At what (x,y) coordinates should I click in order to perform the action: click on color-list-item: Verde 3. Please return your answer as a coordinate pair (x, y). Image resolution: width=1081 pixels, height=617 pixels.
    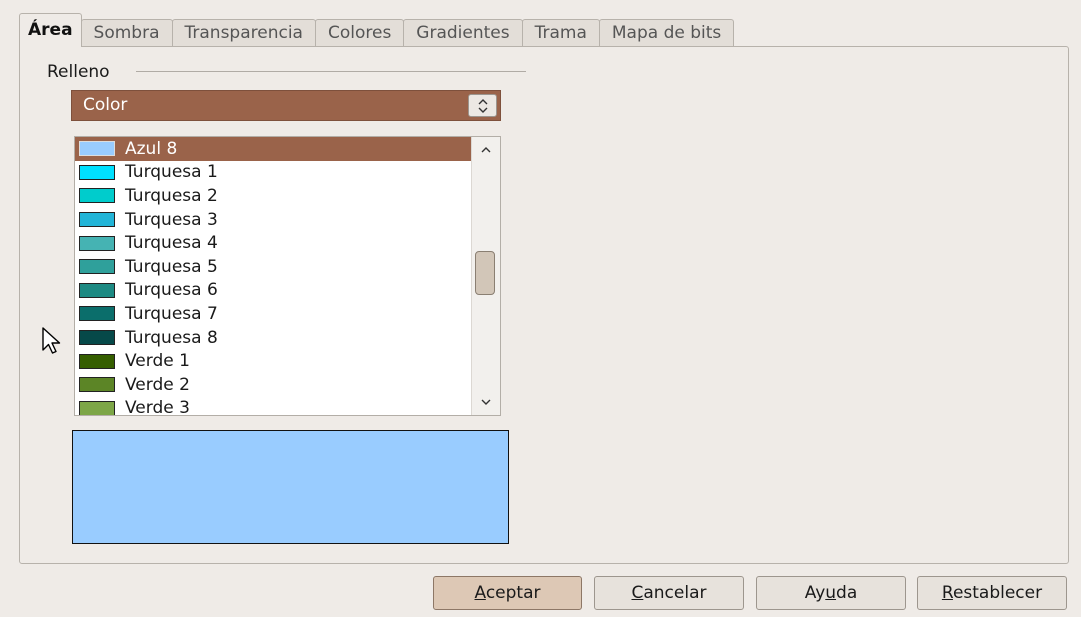
    Looking at the image, I should click on (273, 406).